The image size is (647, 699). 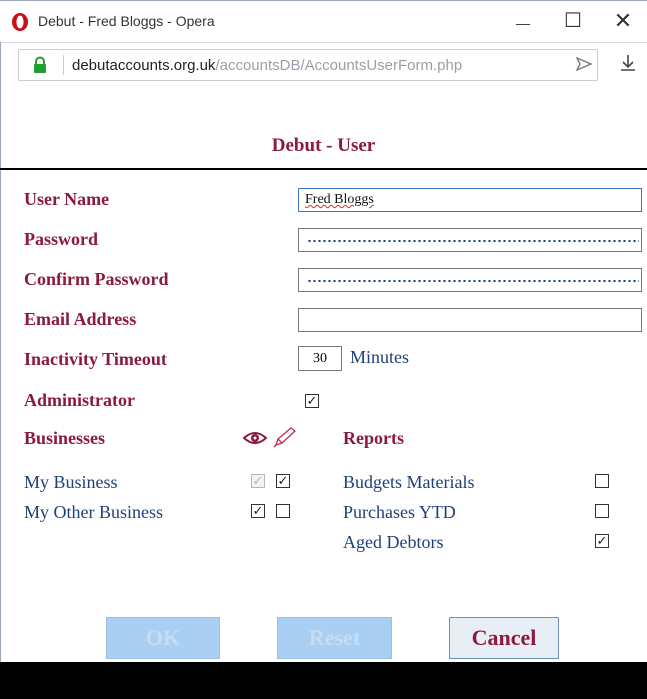 What do you see at coordinates (584, 64) in the screenshot?
I see `send-page-icon` at bounding box center [584, 64].